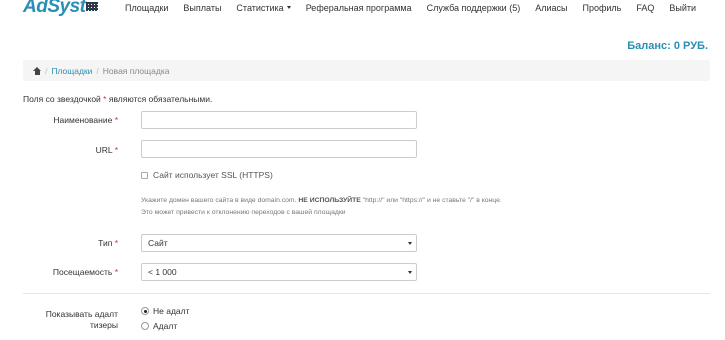  Describe the element at coordinates (61, 9) in the screenshot. I see `adsyst-logo: AdSyst` at that location.